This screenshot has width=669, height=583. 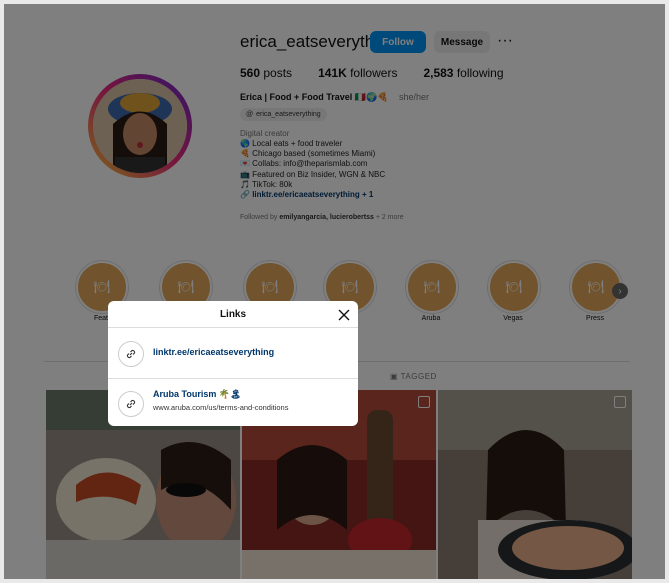 What do you see at coordinates (197, 394) in the screenshot?
I see `link-title: Aruba Tourism 🌴🏝` at bounding box center [197, 394].